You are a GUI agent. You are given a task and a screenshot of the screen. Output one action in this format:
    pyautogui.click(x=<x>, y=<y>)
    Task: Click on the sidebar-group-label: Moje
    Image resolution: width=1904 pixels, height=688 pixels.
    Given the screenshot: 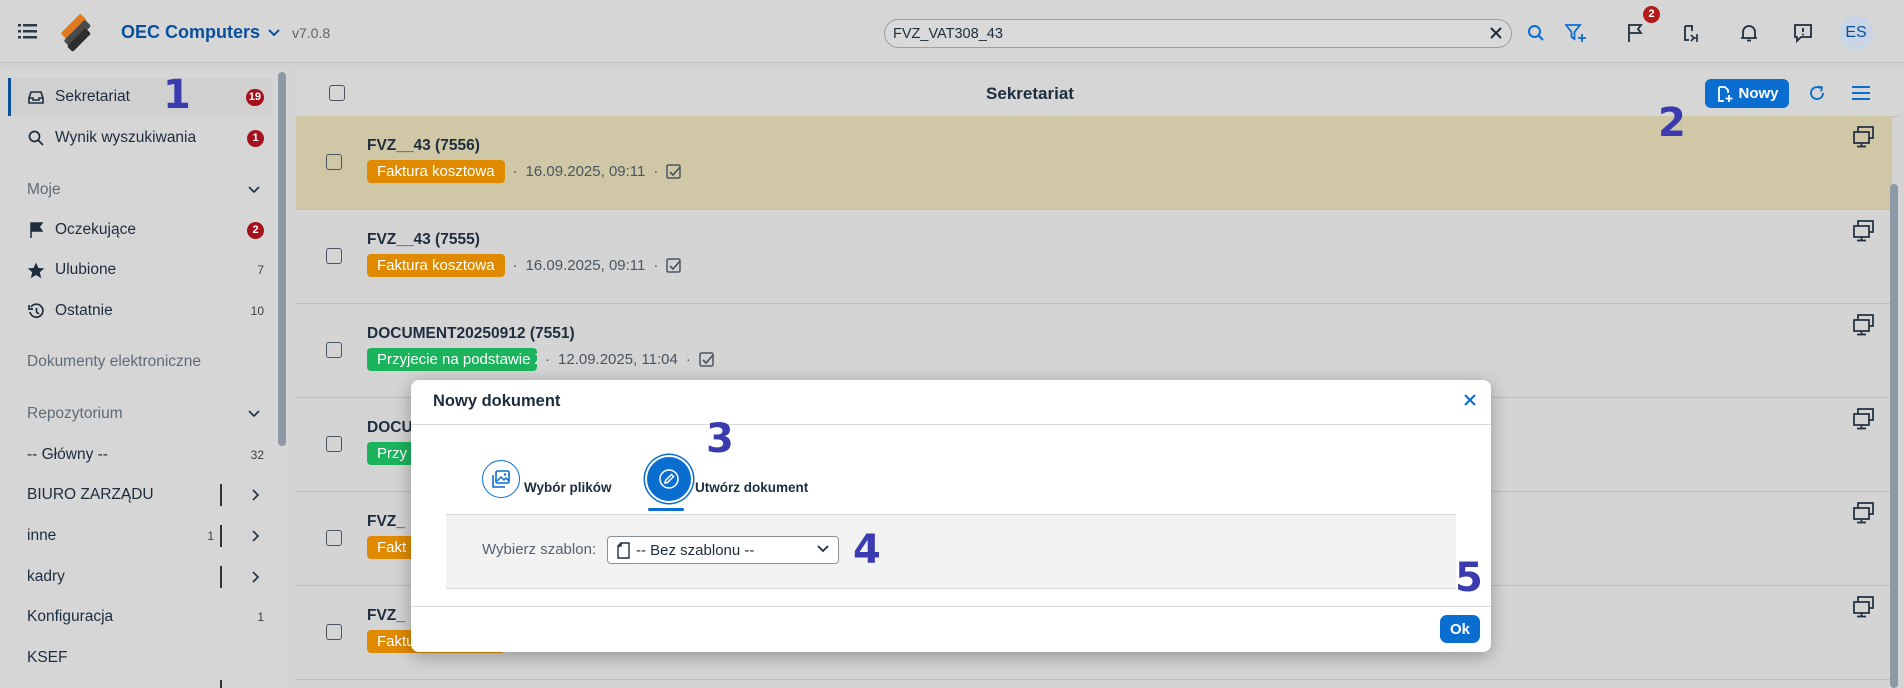 What is the action you would take?
    pyautogui.click(x=44, y=189)
    